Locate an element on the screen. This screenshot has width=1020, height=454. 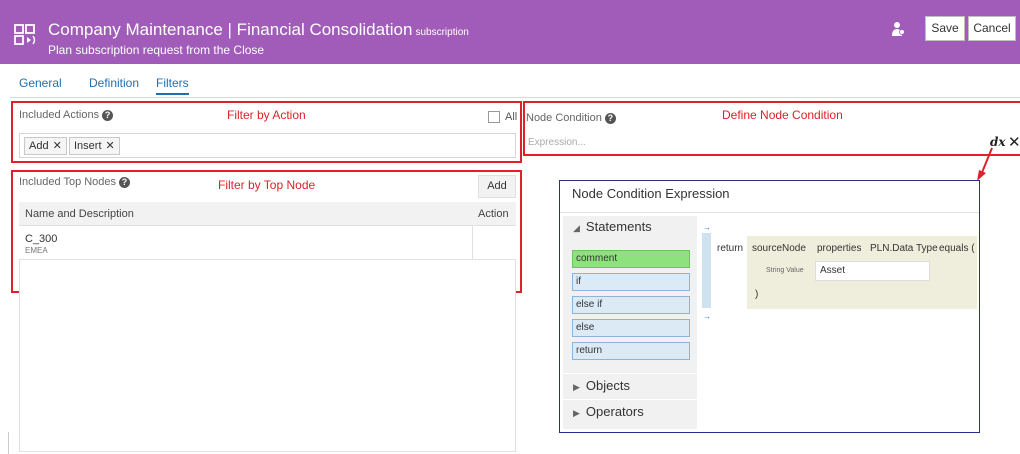
statement-if: if is located at coordinates (631, 282).